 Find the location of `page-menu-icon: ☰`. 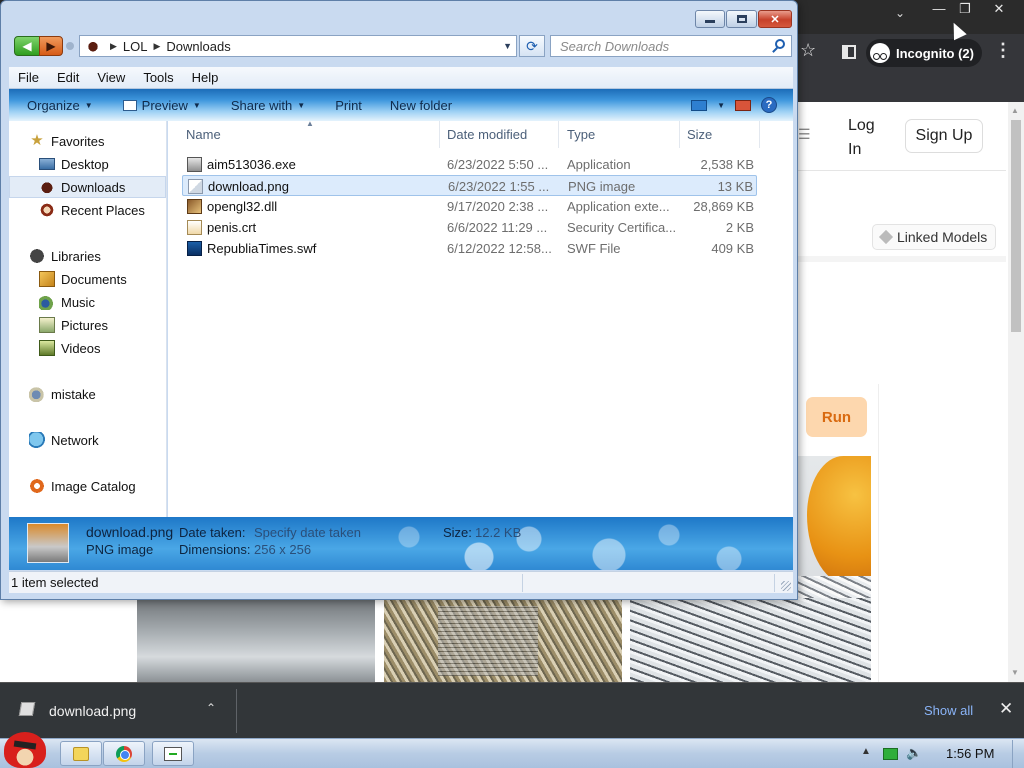

page-menu-icon: ☰ is located at coordinates (804, 134).